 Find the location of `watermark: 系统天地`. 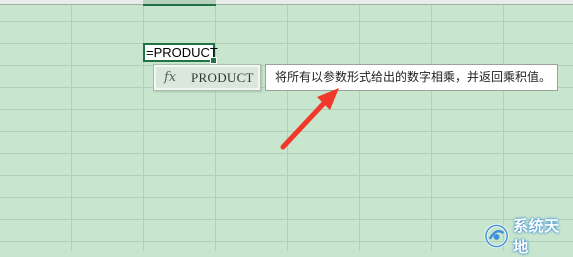

watermark: 系统天地 is located at coordinates (528, 236).